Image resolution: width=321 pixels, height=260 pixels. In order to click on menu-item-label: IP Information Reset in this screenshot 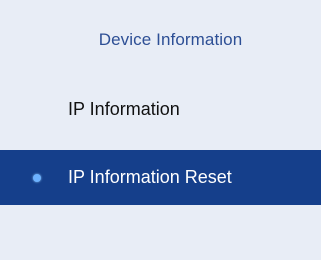, I will do `click(150, 177)`.